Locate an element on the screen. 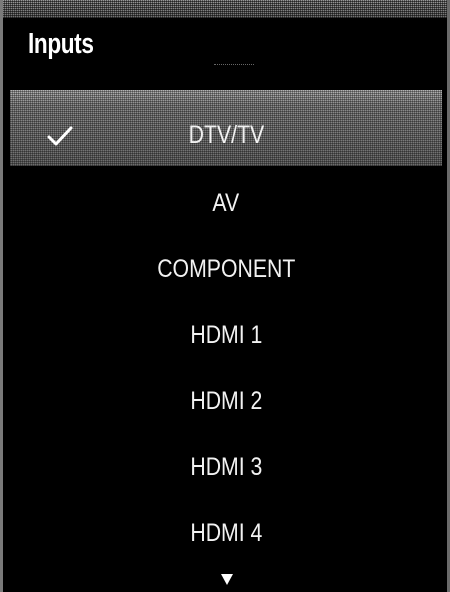  menu-title: Inputs is located at coordinates (61, 44).